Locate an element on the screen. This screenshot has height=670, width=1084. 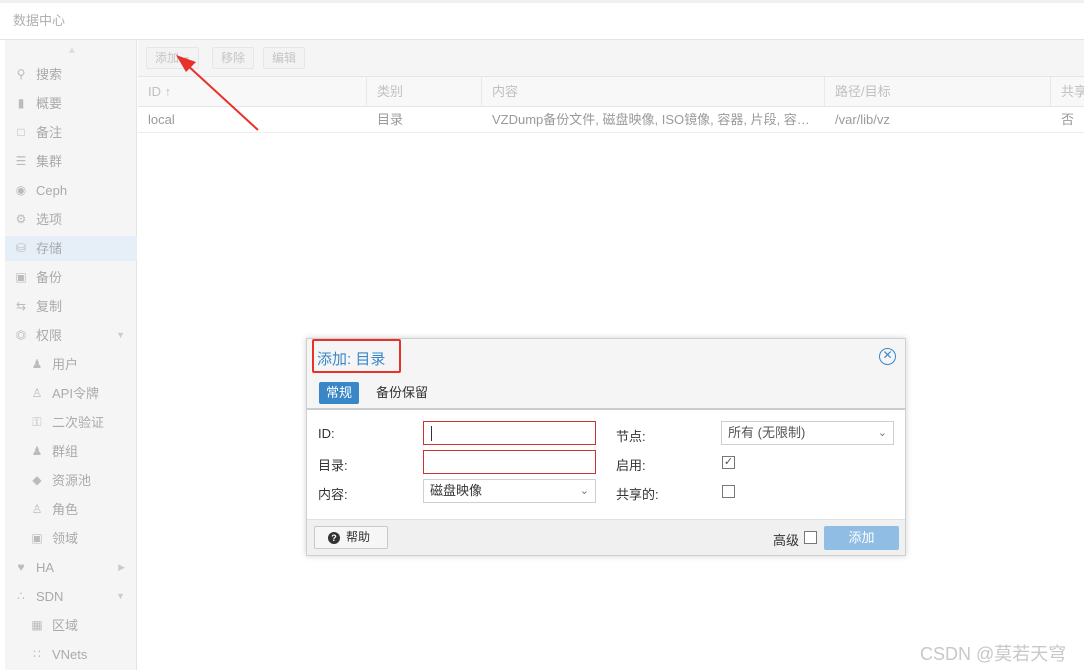
key-icon: ⚿ is located at coordinates (37, 422).